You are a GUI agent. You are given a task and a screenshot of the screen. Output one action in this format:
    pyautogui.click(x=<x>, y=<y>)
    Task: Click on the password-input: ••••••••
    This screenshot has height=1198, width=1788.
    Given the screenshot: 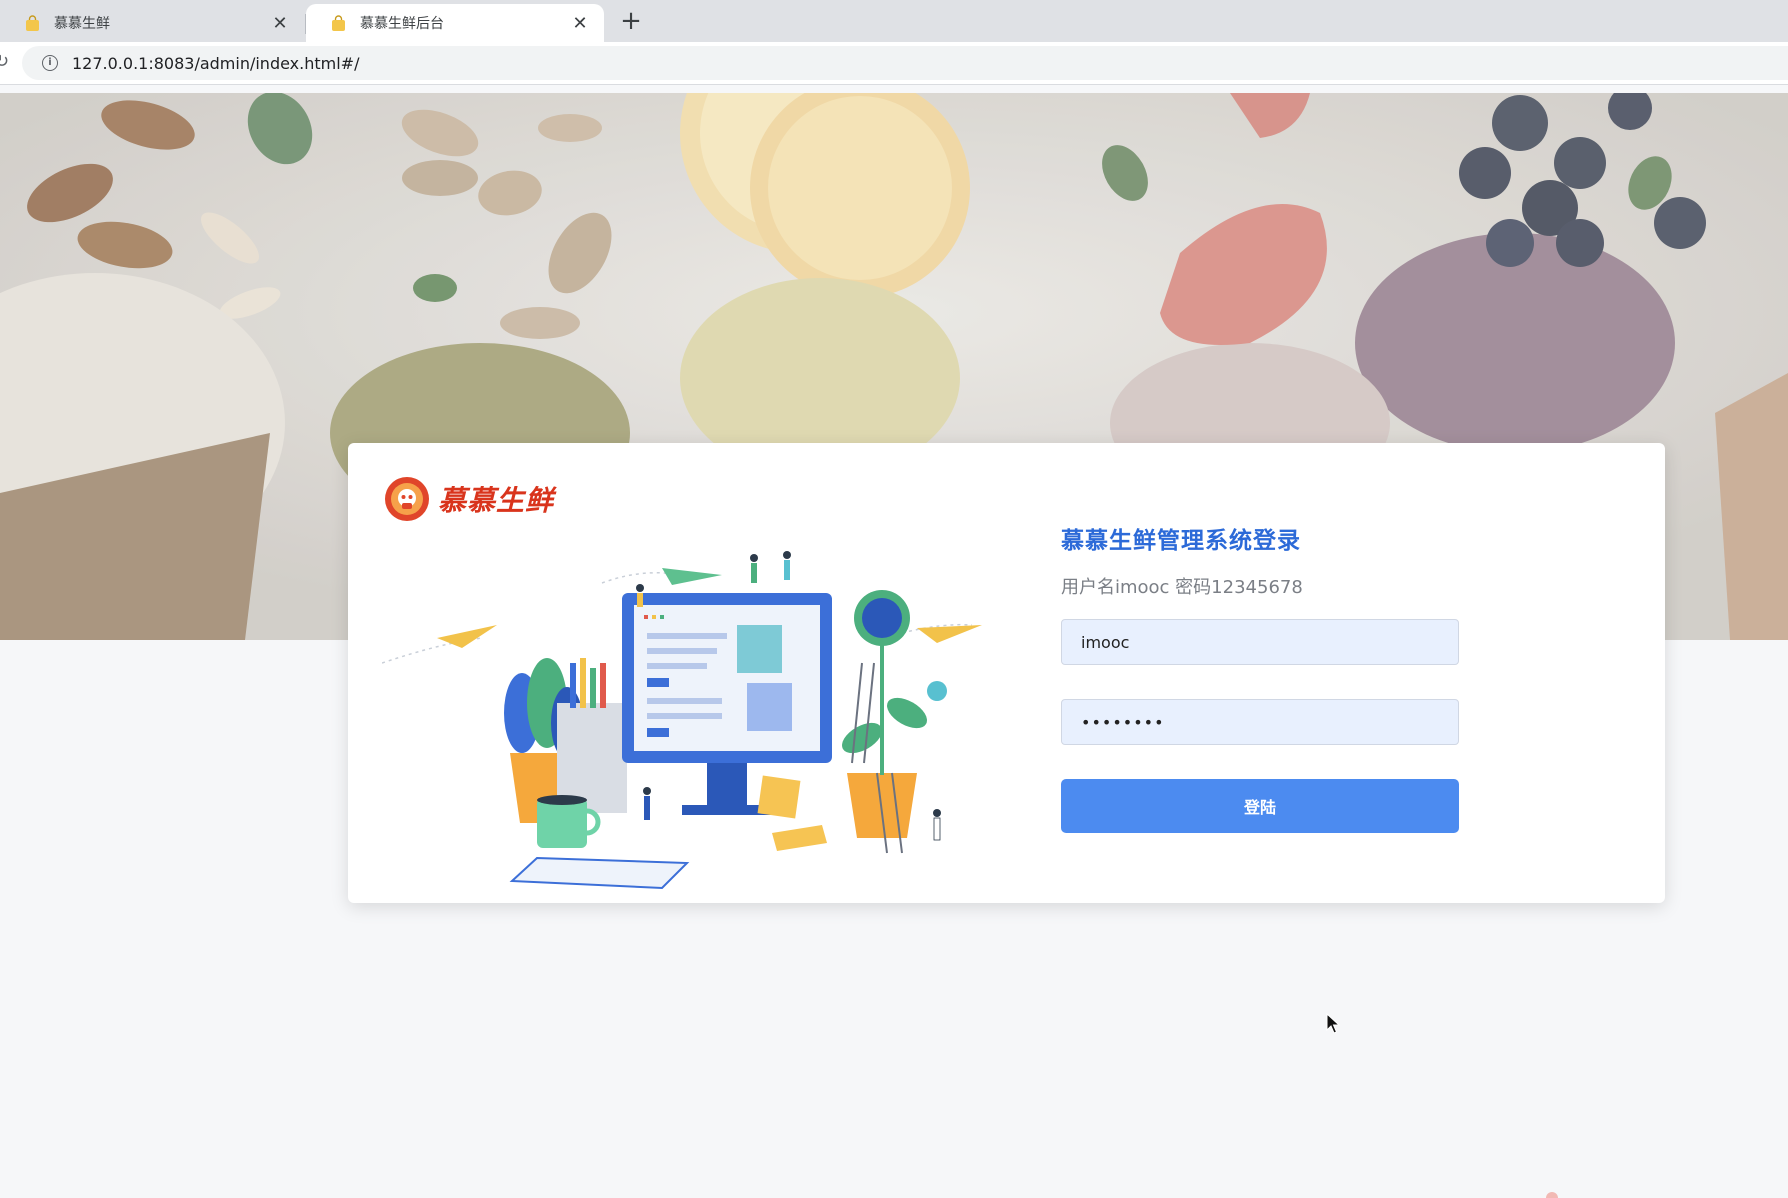 What is the action you would take?
    pyautogui.click(x=1260, y=722)
    